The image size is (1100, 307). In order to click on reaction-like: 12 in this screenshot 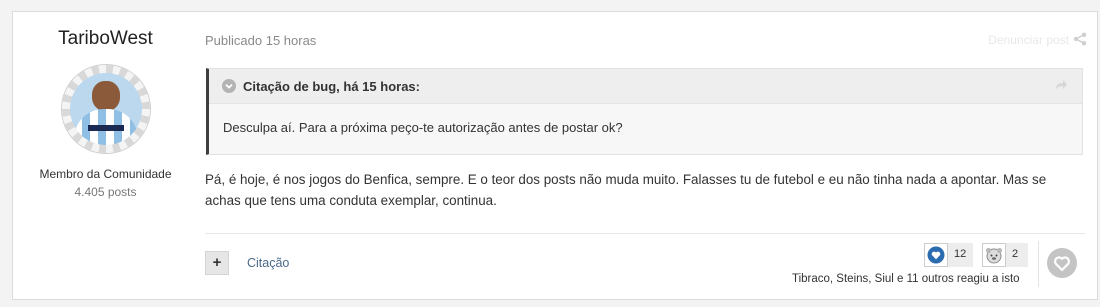, I will do `click(948, 255)`.